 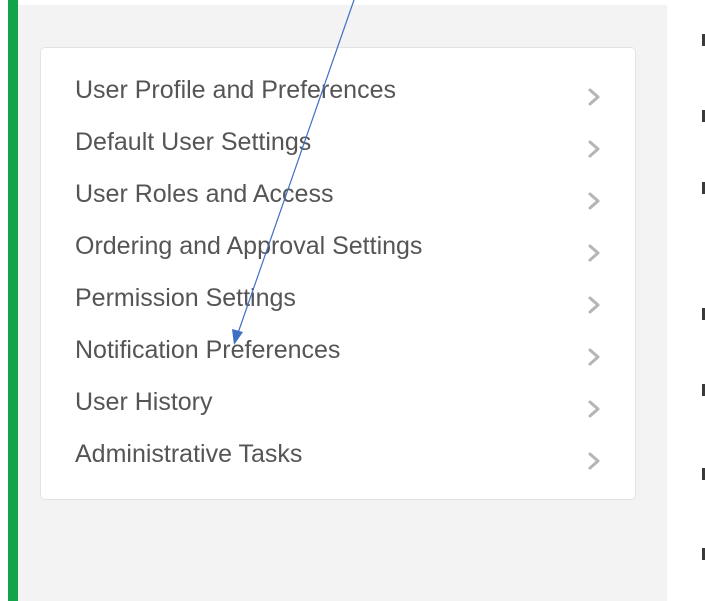 What do you see at coordinates (338, 202) in the screenshot?
I see `menu-item-user-roles-and-access: User Roles and Access` at bounding box center [338, 202].